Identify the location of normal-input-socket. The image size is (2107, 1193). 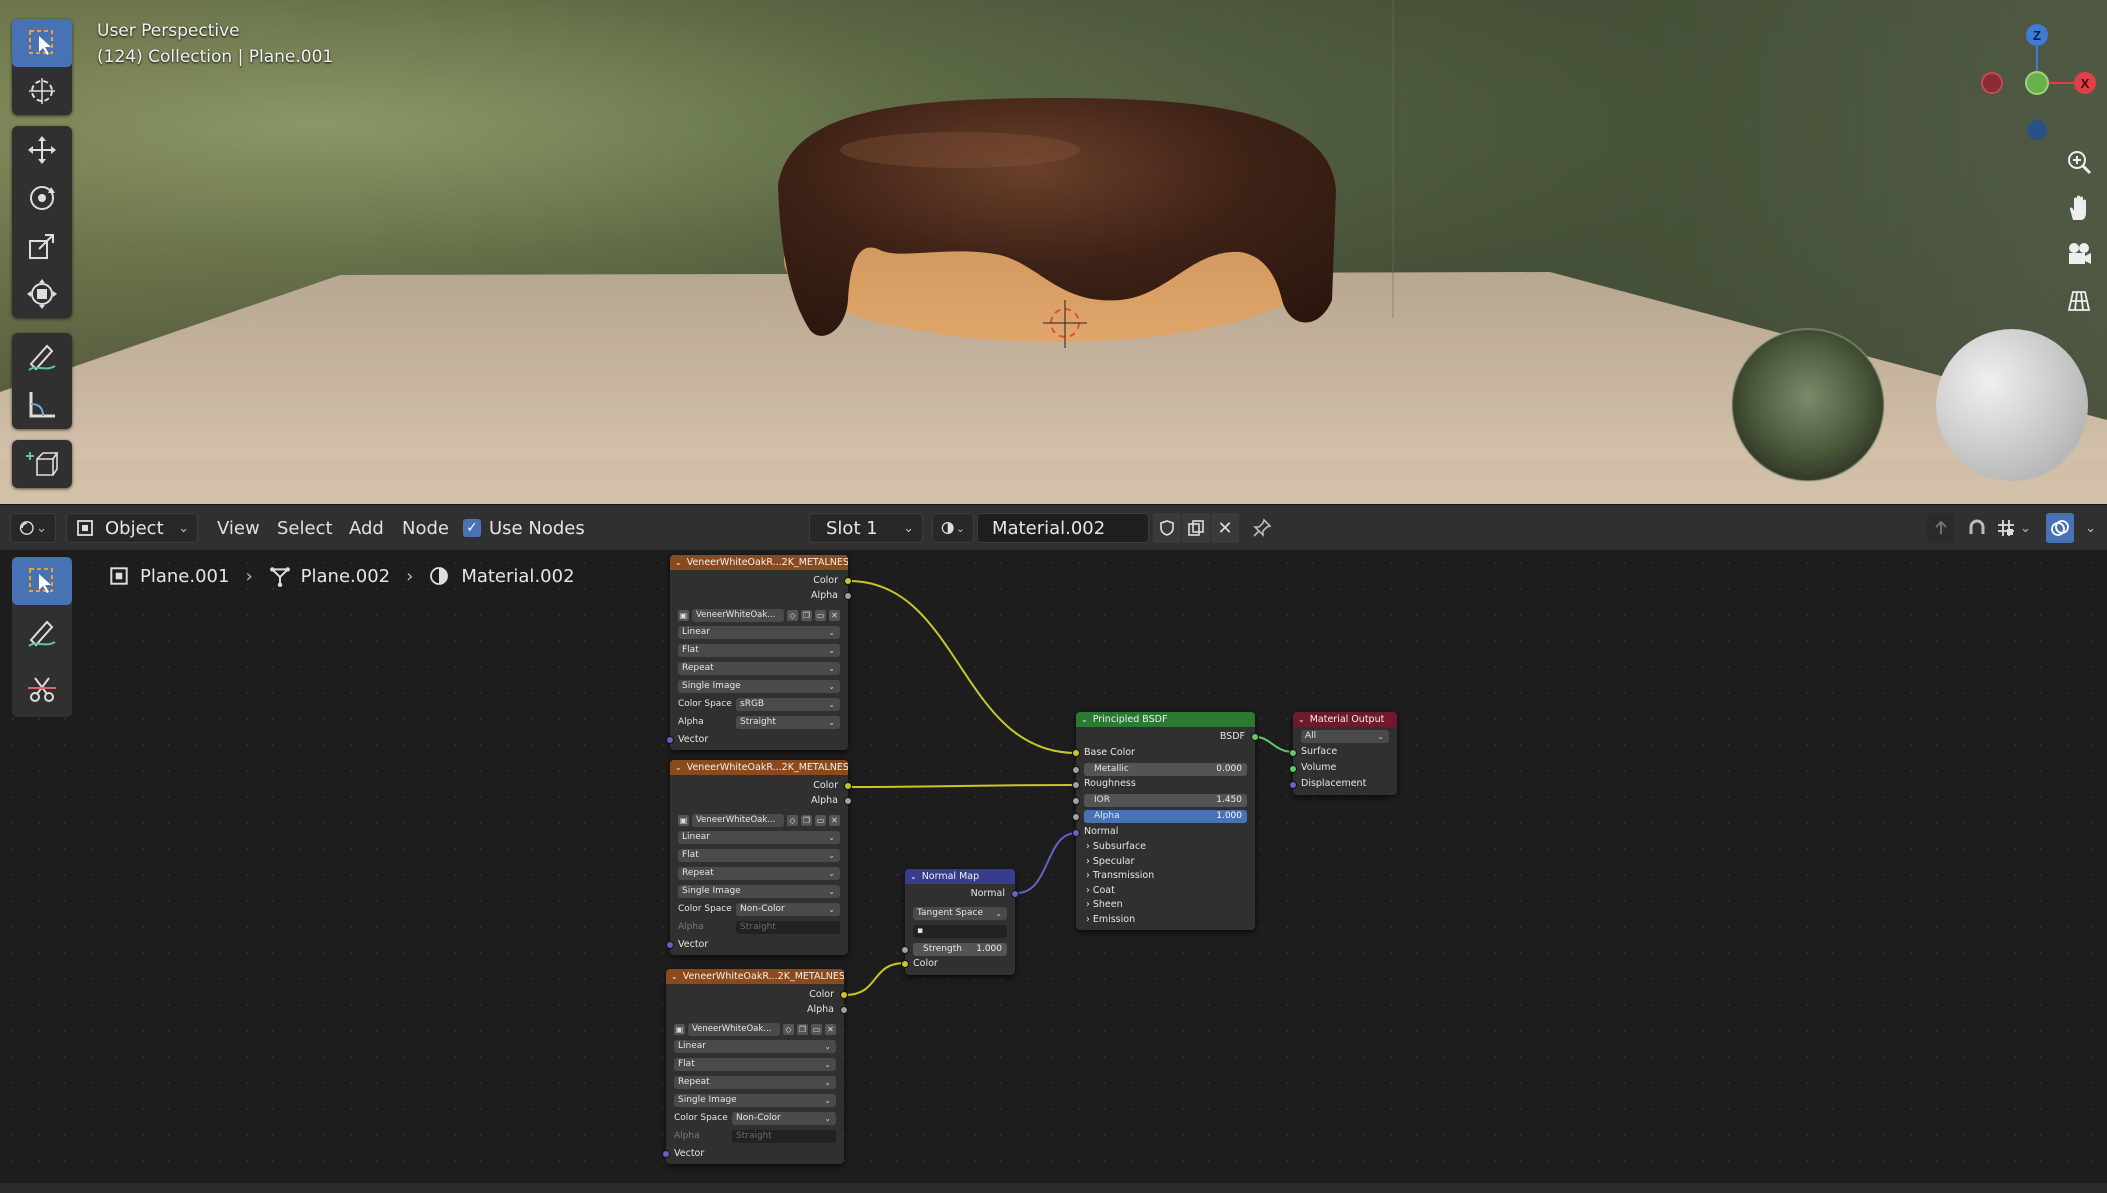
(1076, 833).